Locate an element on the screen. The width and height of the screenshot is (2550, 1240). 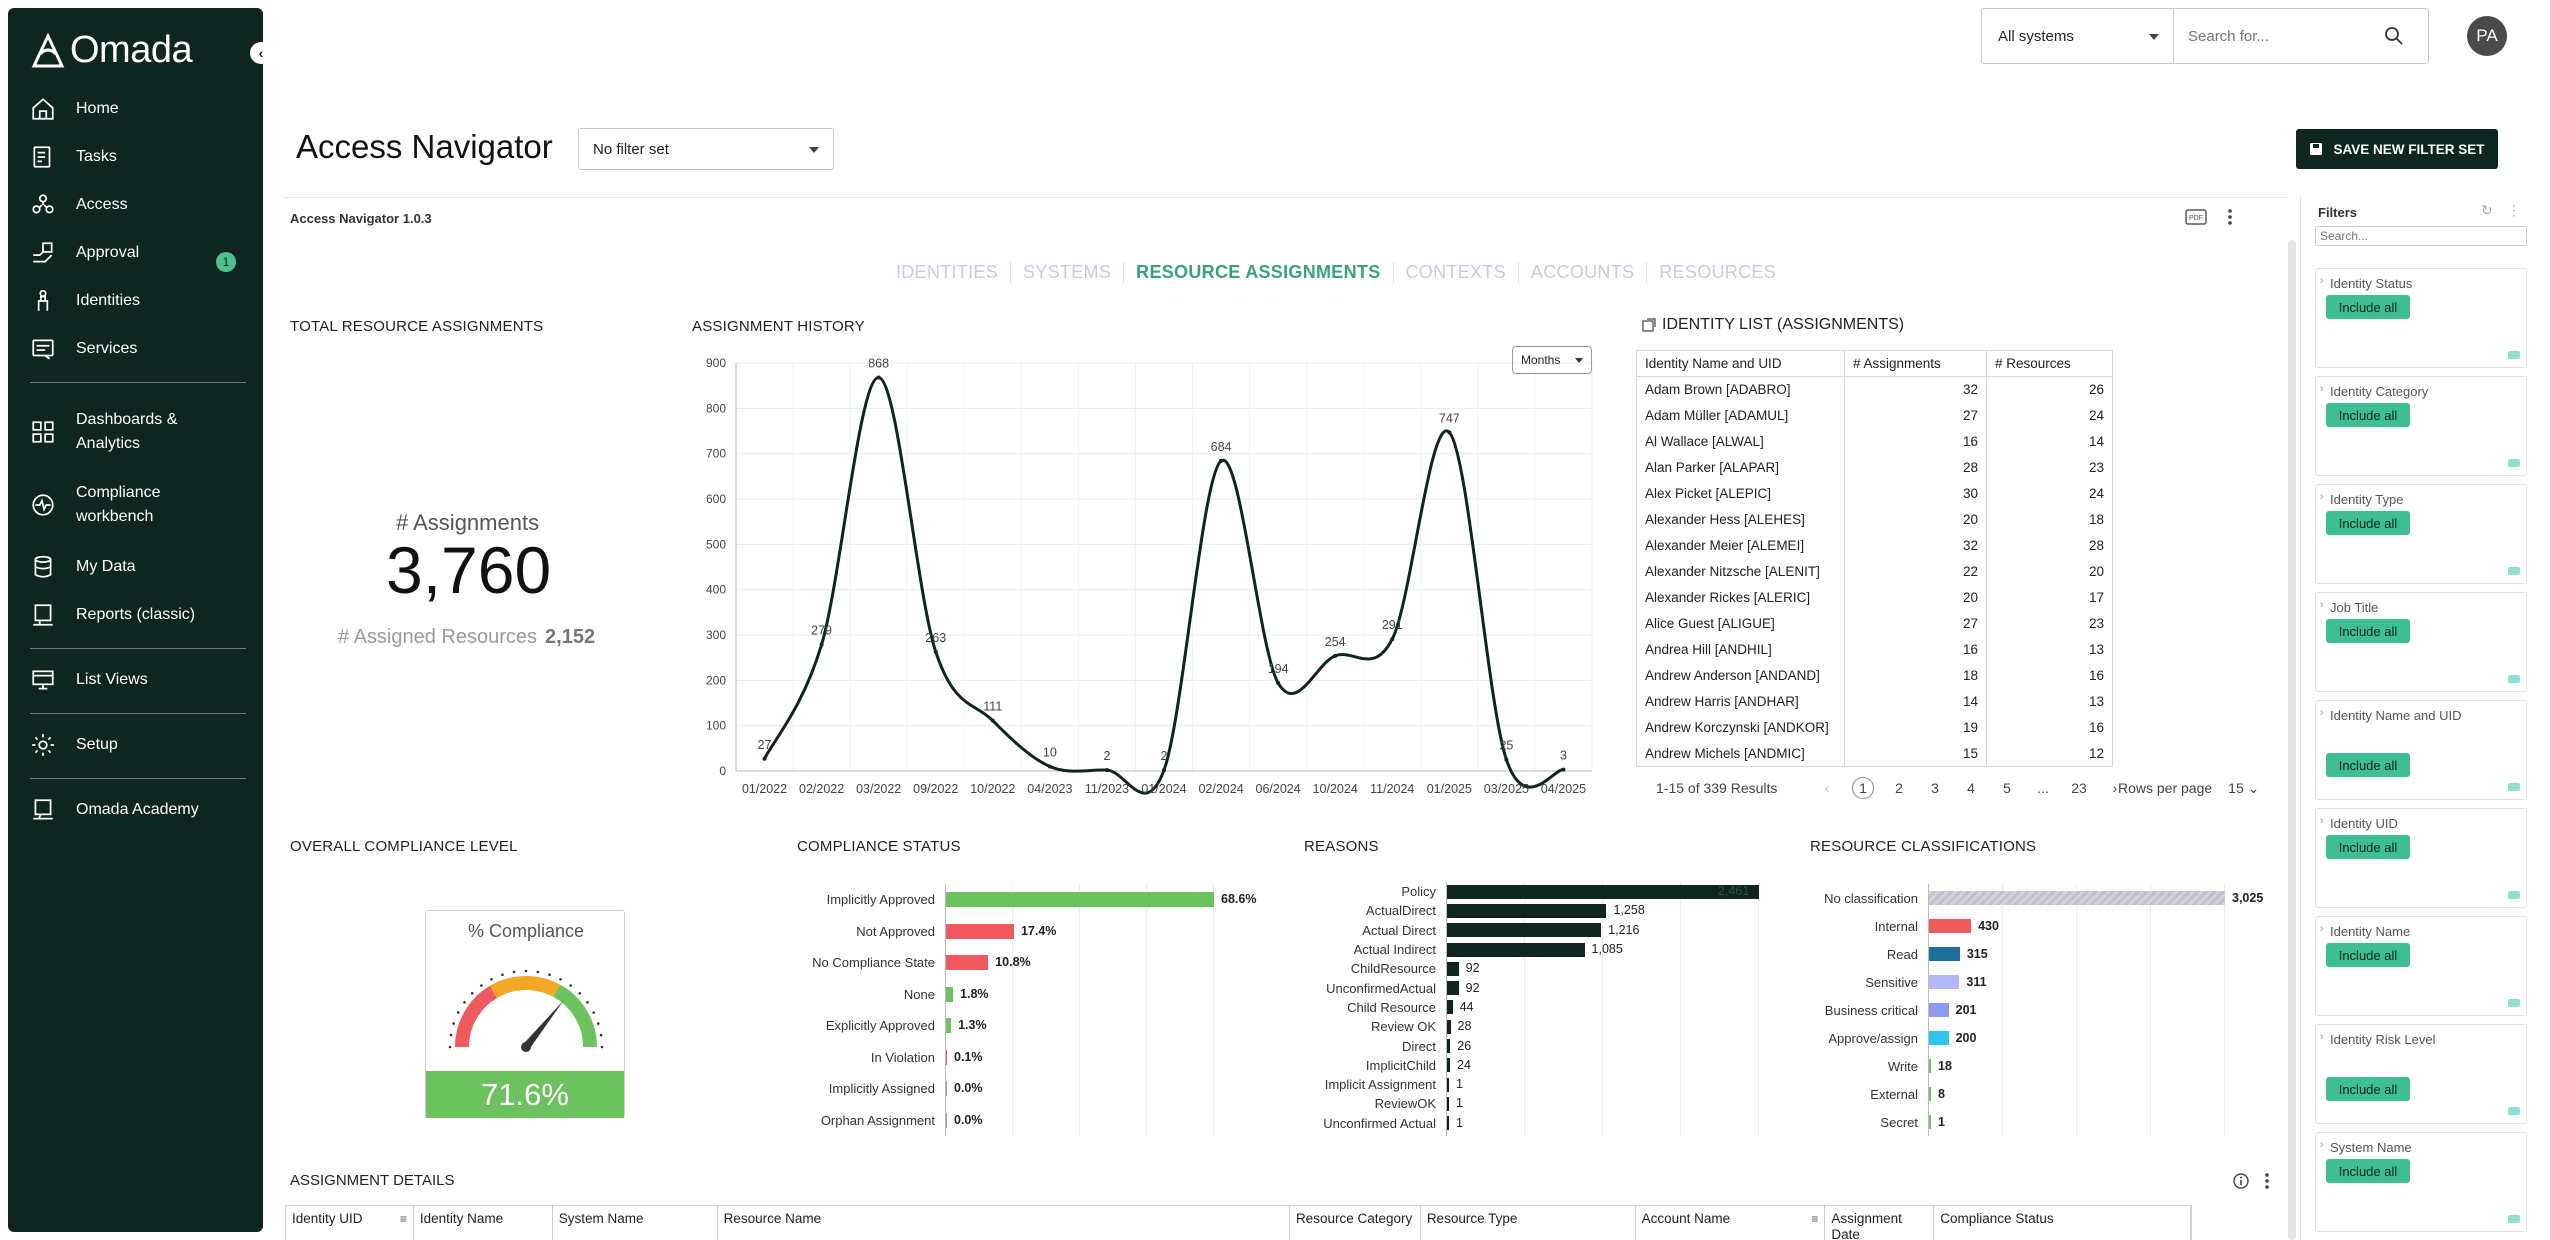
table-row: Alexander Rickes [ALERIC] 20 17 is located at coordinates (1874, 597).